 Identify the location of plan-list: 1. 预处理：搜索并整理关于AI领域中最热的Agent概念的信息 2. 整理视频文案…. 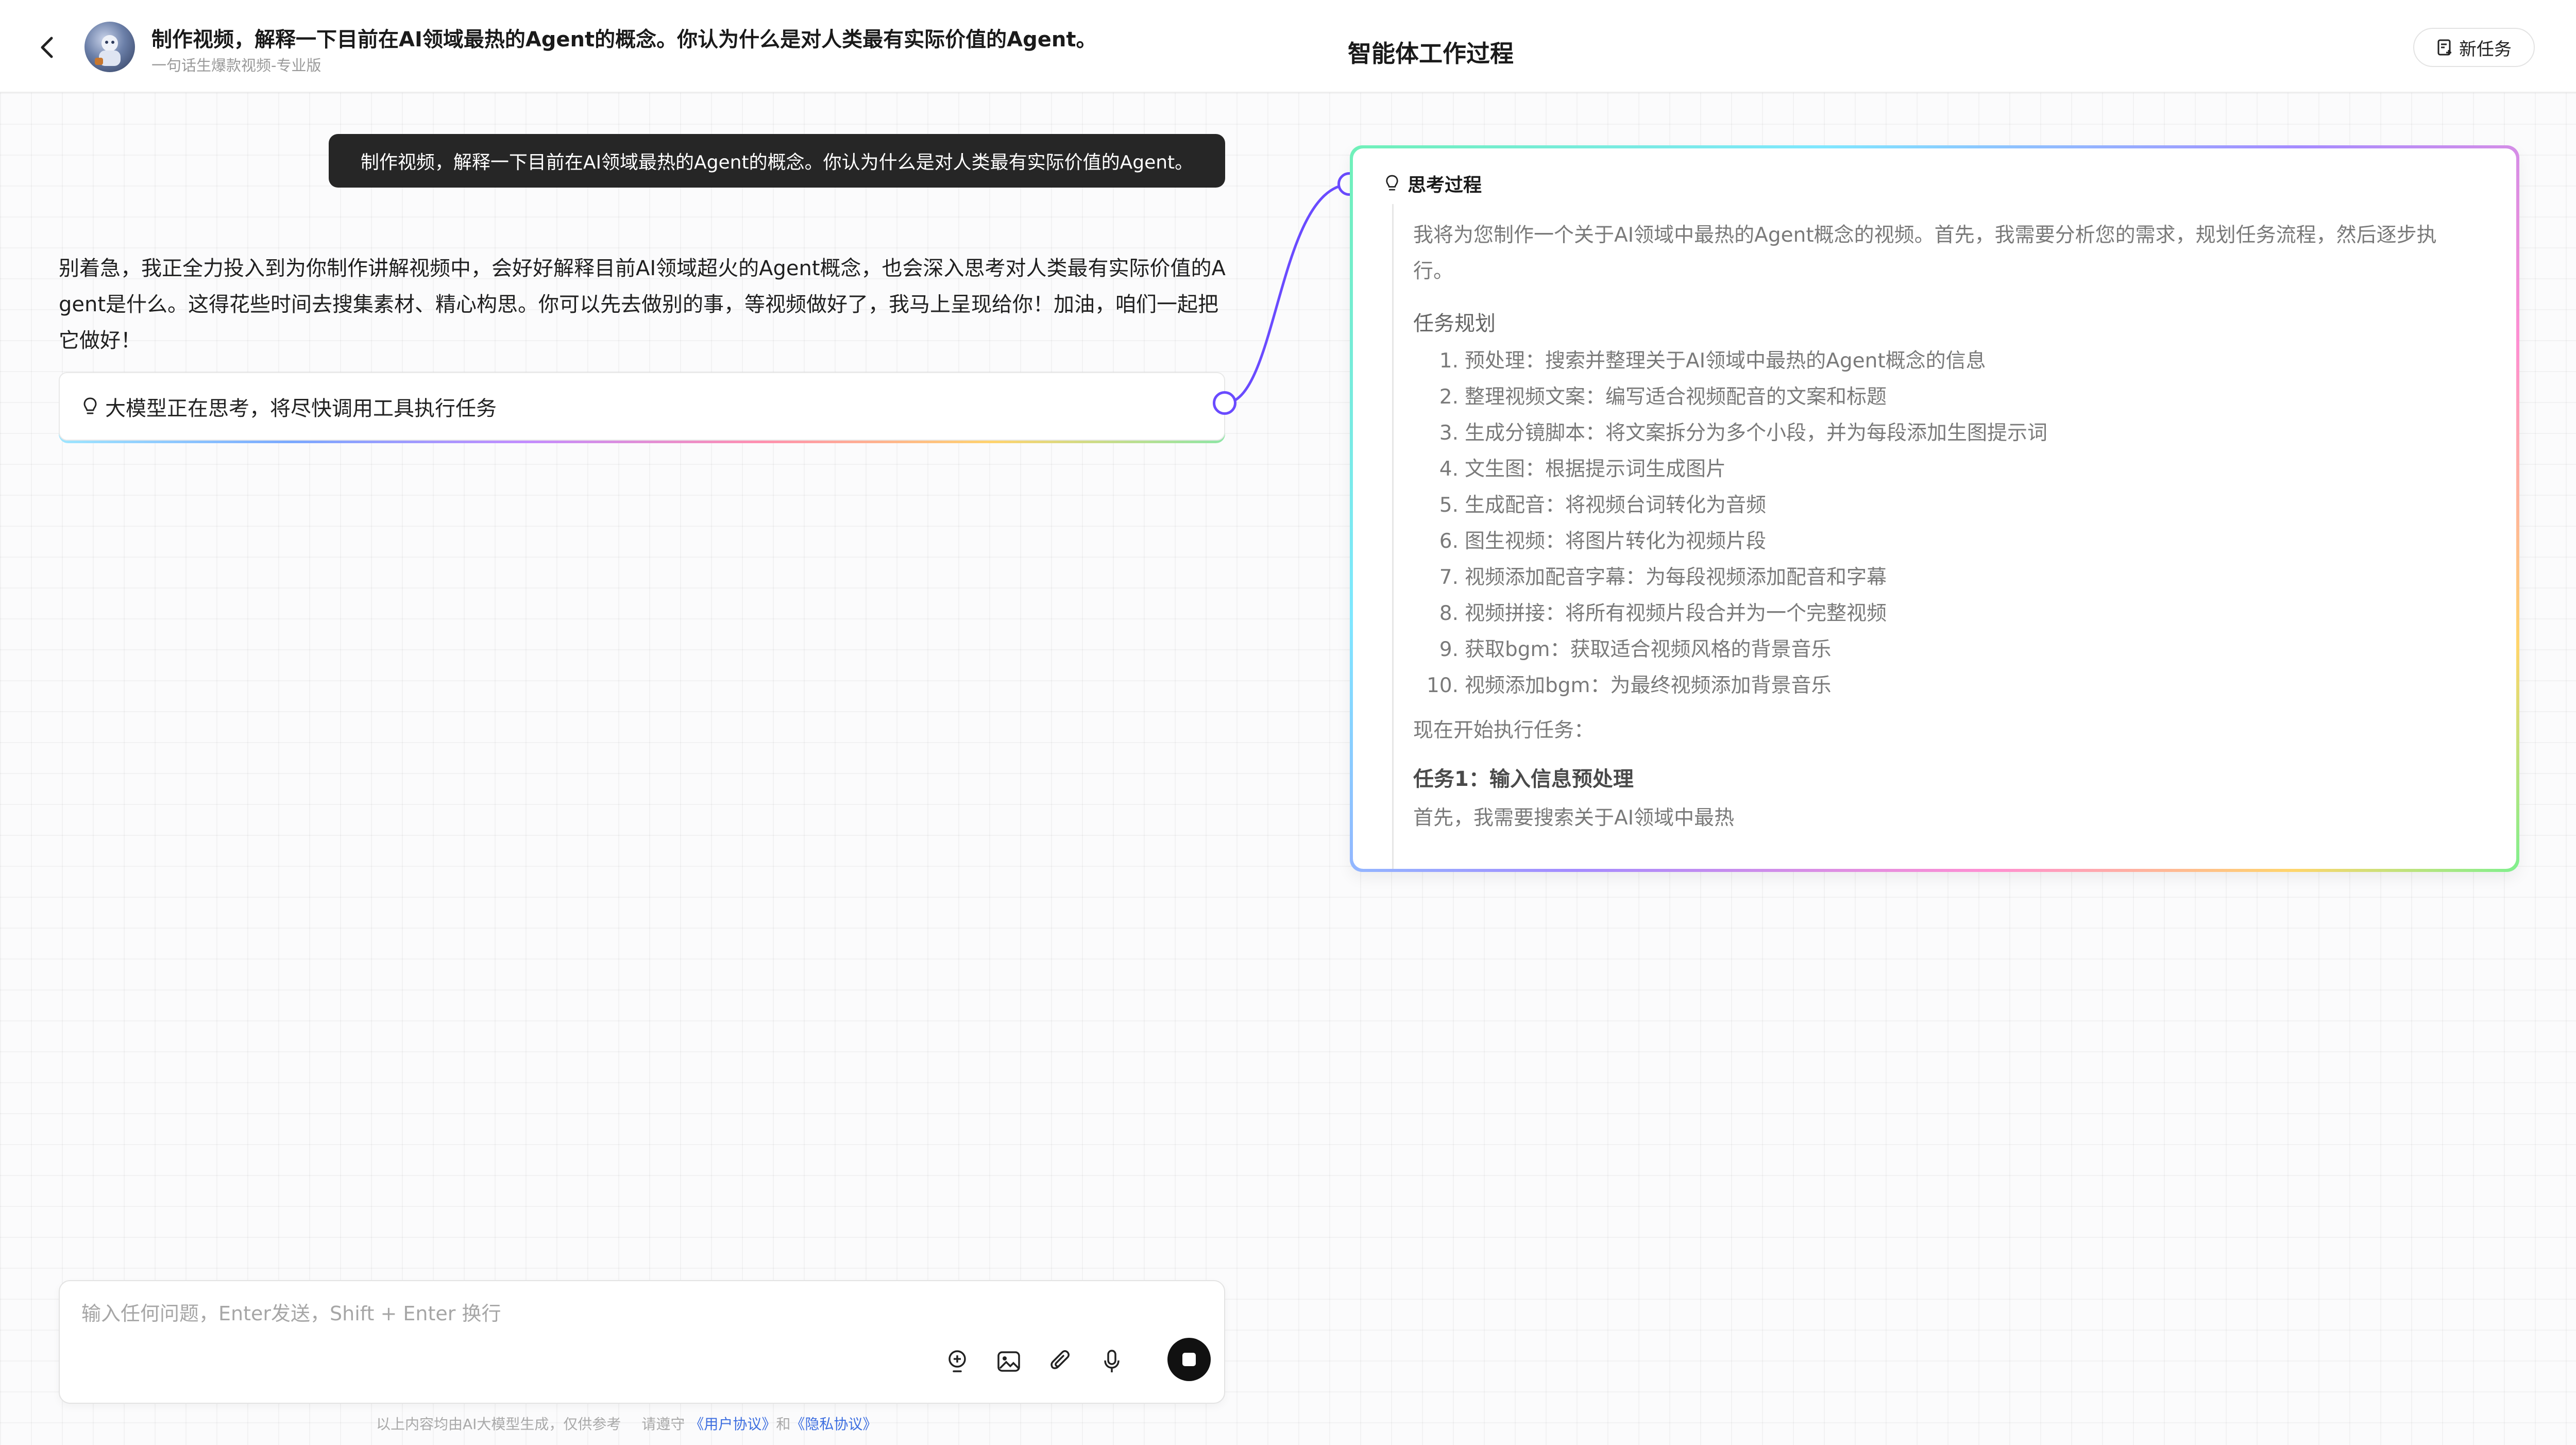
(1944, 523).